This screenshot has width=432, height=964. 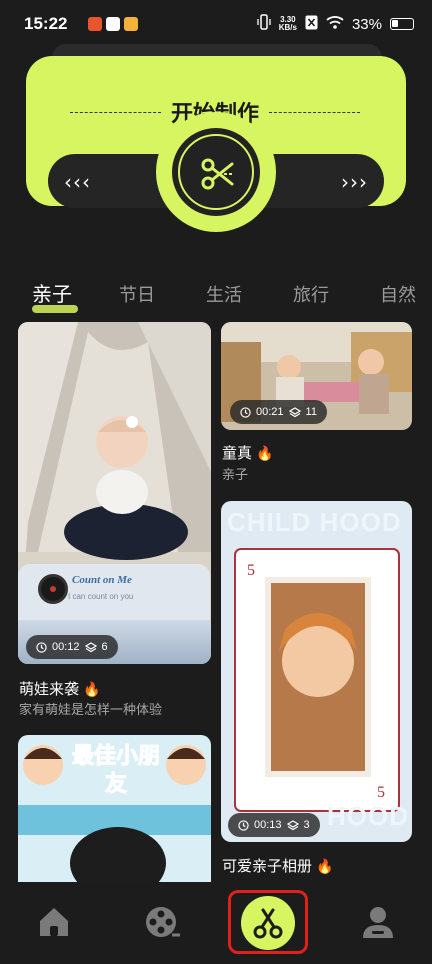 What do you see at coordinates (264, 24) in the screenshot?
I see `vibrate-icon` at bounding box center [264, 24].